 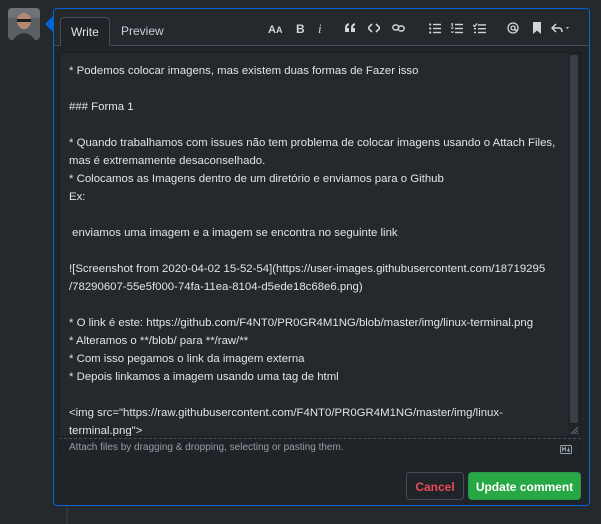 I want to click on mention-icon, so click(x=513, y=28).